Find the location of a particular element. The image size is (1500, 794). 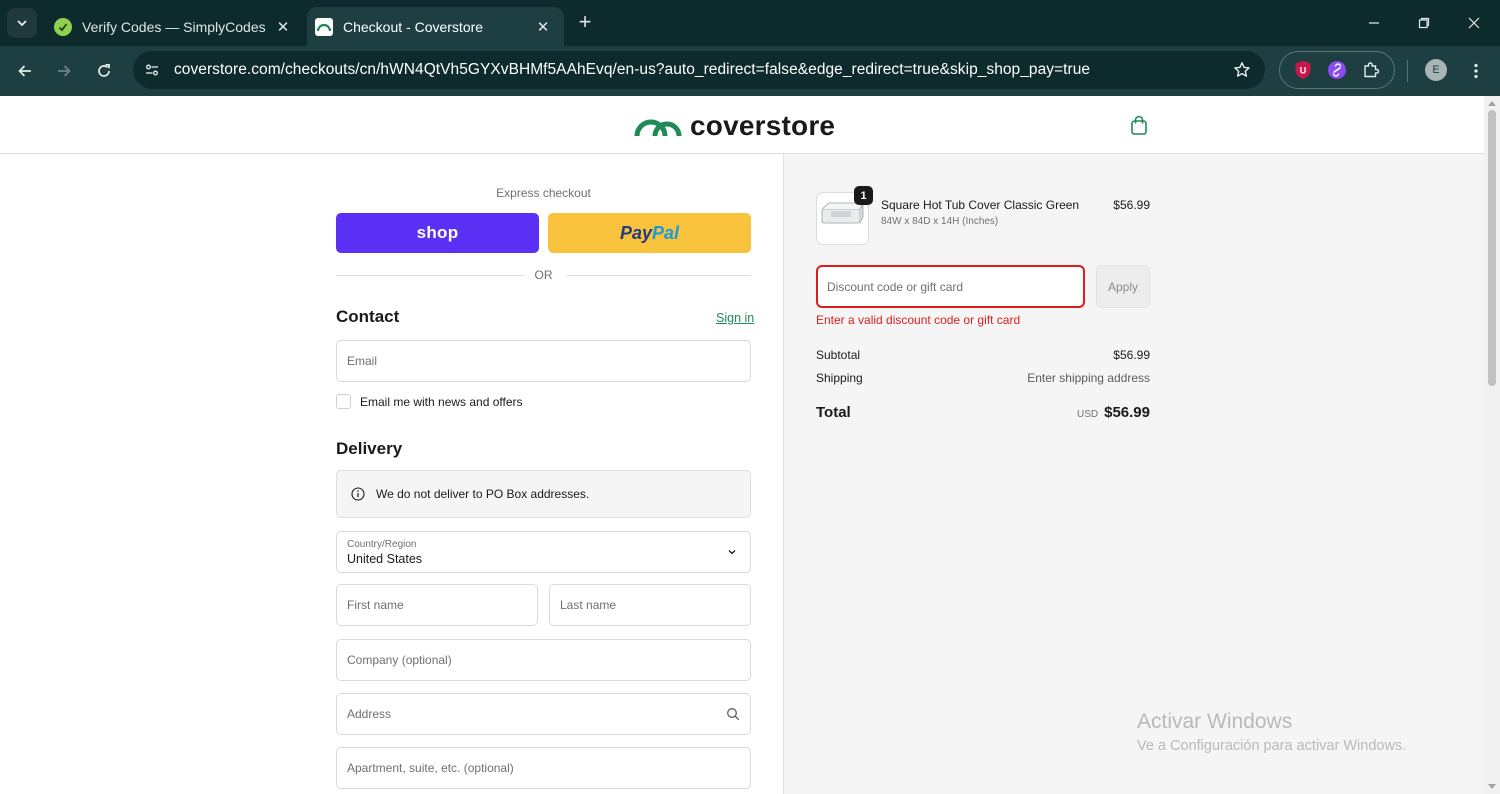

total-label: Total is located at coordinates (833, 412).